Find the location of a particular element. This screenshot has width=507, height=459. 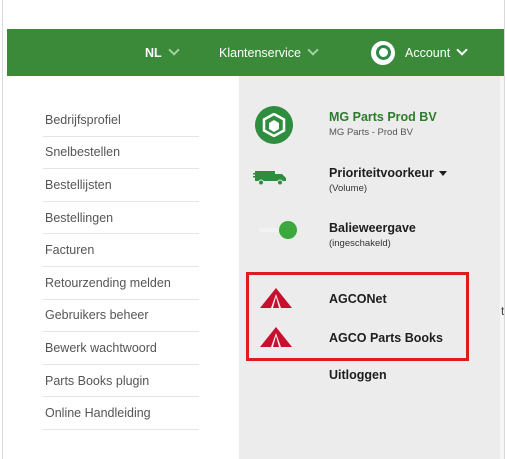

main-navbar: NL Klantenservice Account is located at coordinates (255, 52).